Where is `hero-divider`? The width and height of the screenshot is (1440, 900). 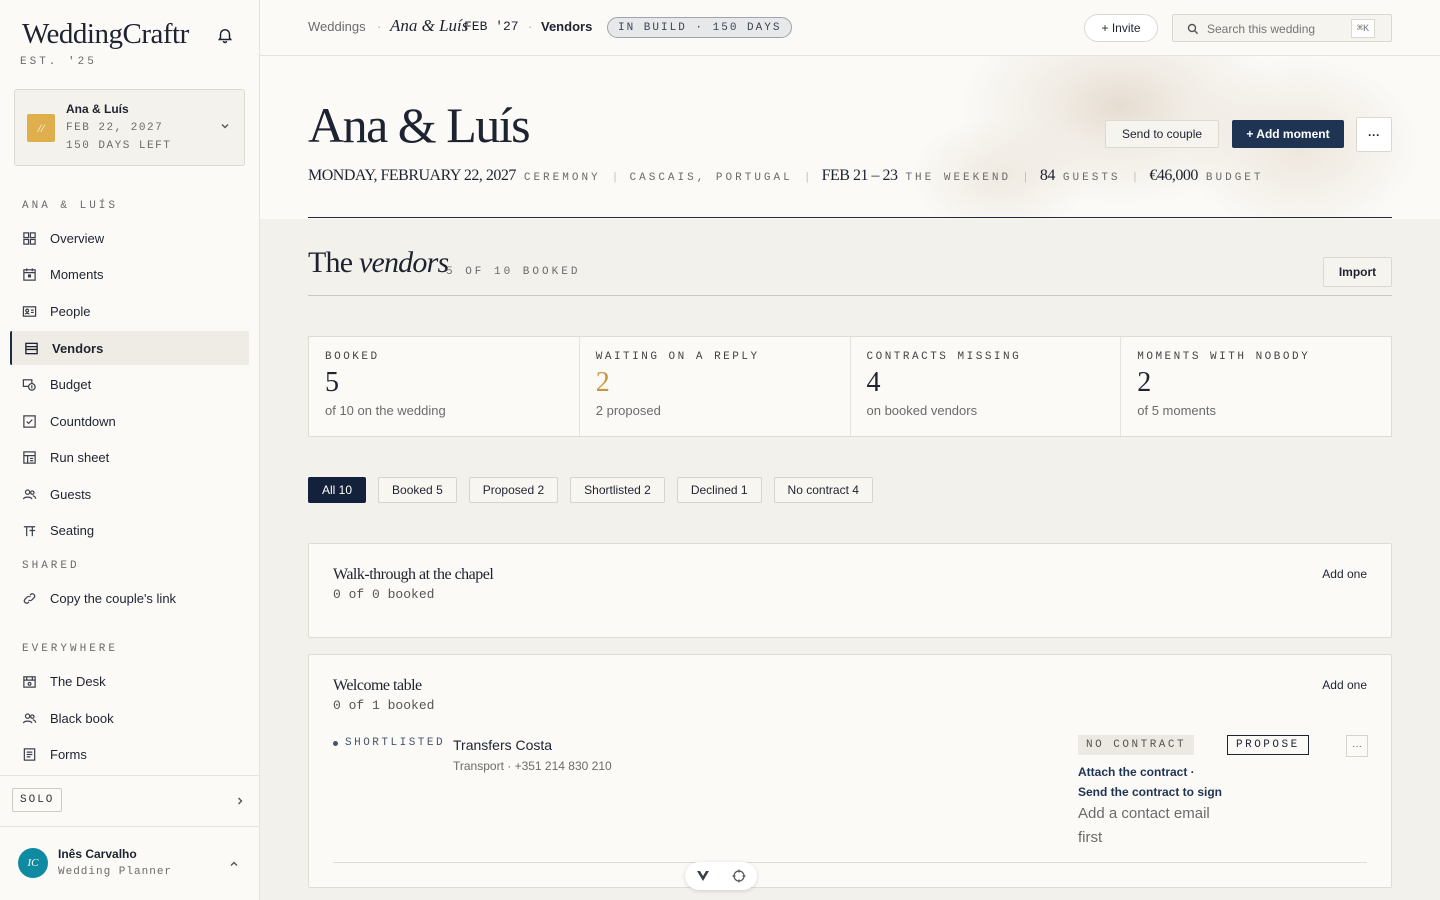 hero-divider is located at coordinates (850, 217).